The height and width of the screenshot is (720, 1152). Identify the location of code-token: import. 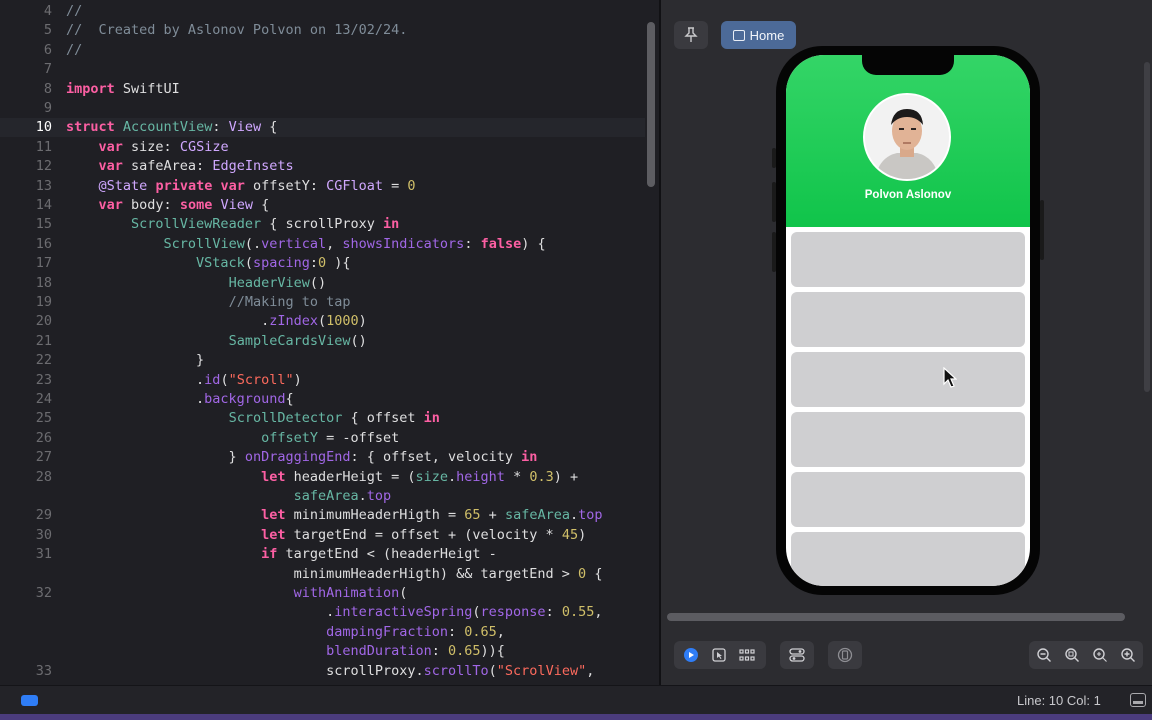
(90, 88).